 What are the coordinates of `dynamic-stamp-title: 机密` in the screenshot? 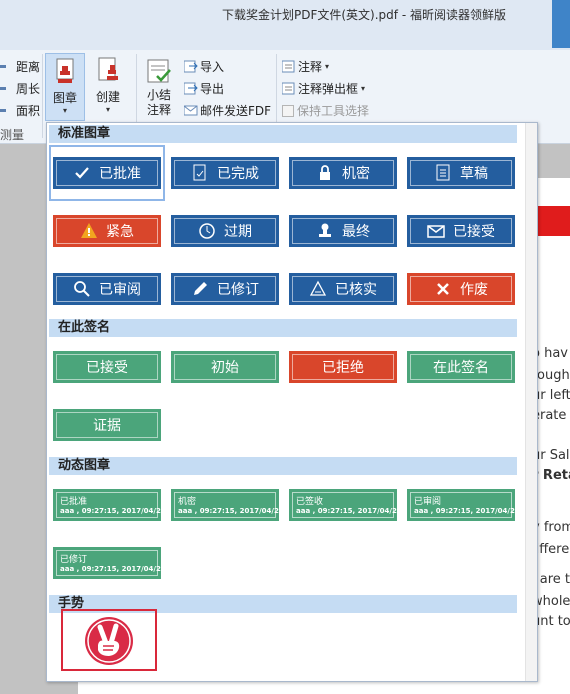 It's located at (187, 502).